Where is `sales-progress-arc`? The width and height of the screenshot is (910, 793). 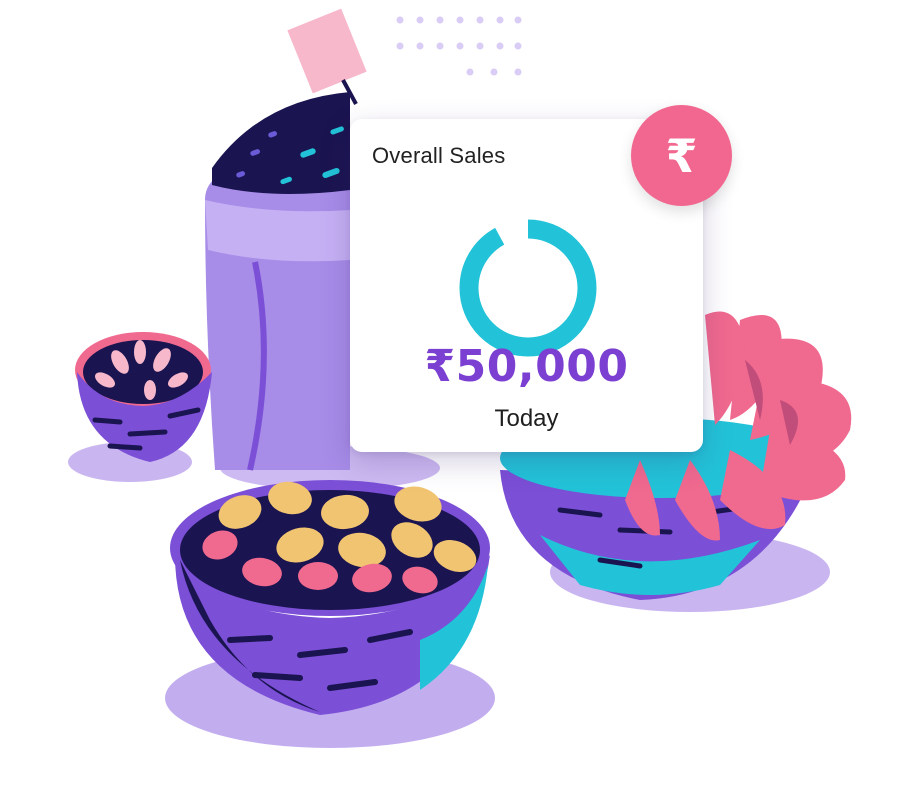
sales-progress-arc is located at coordinates (528, 288).